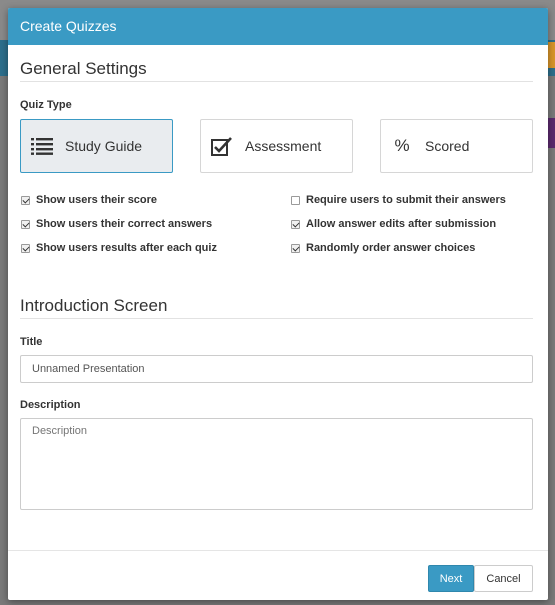  I want to click on option-allow-edits: Allow answer edits after submission, so click(393, 224).